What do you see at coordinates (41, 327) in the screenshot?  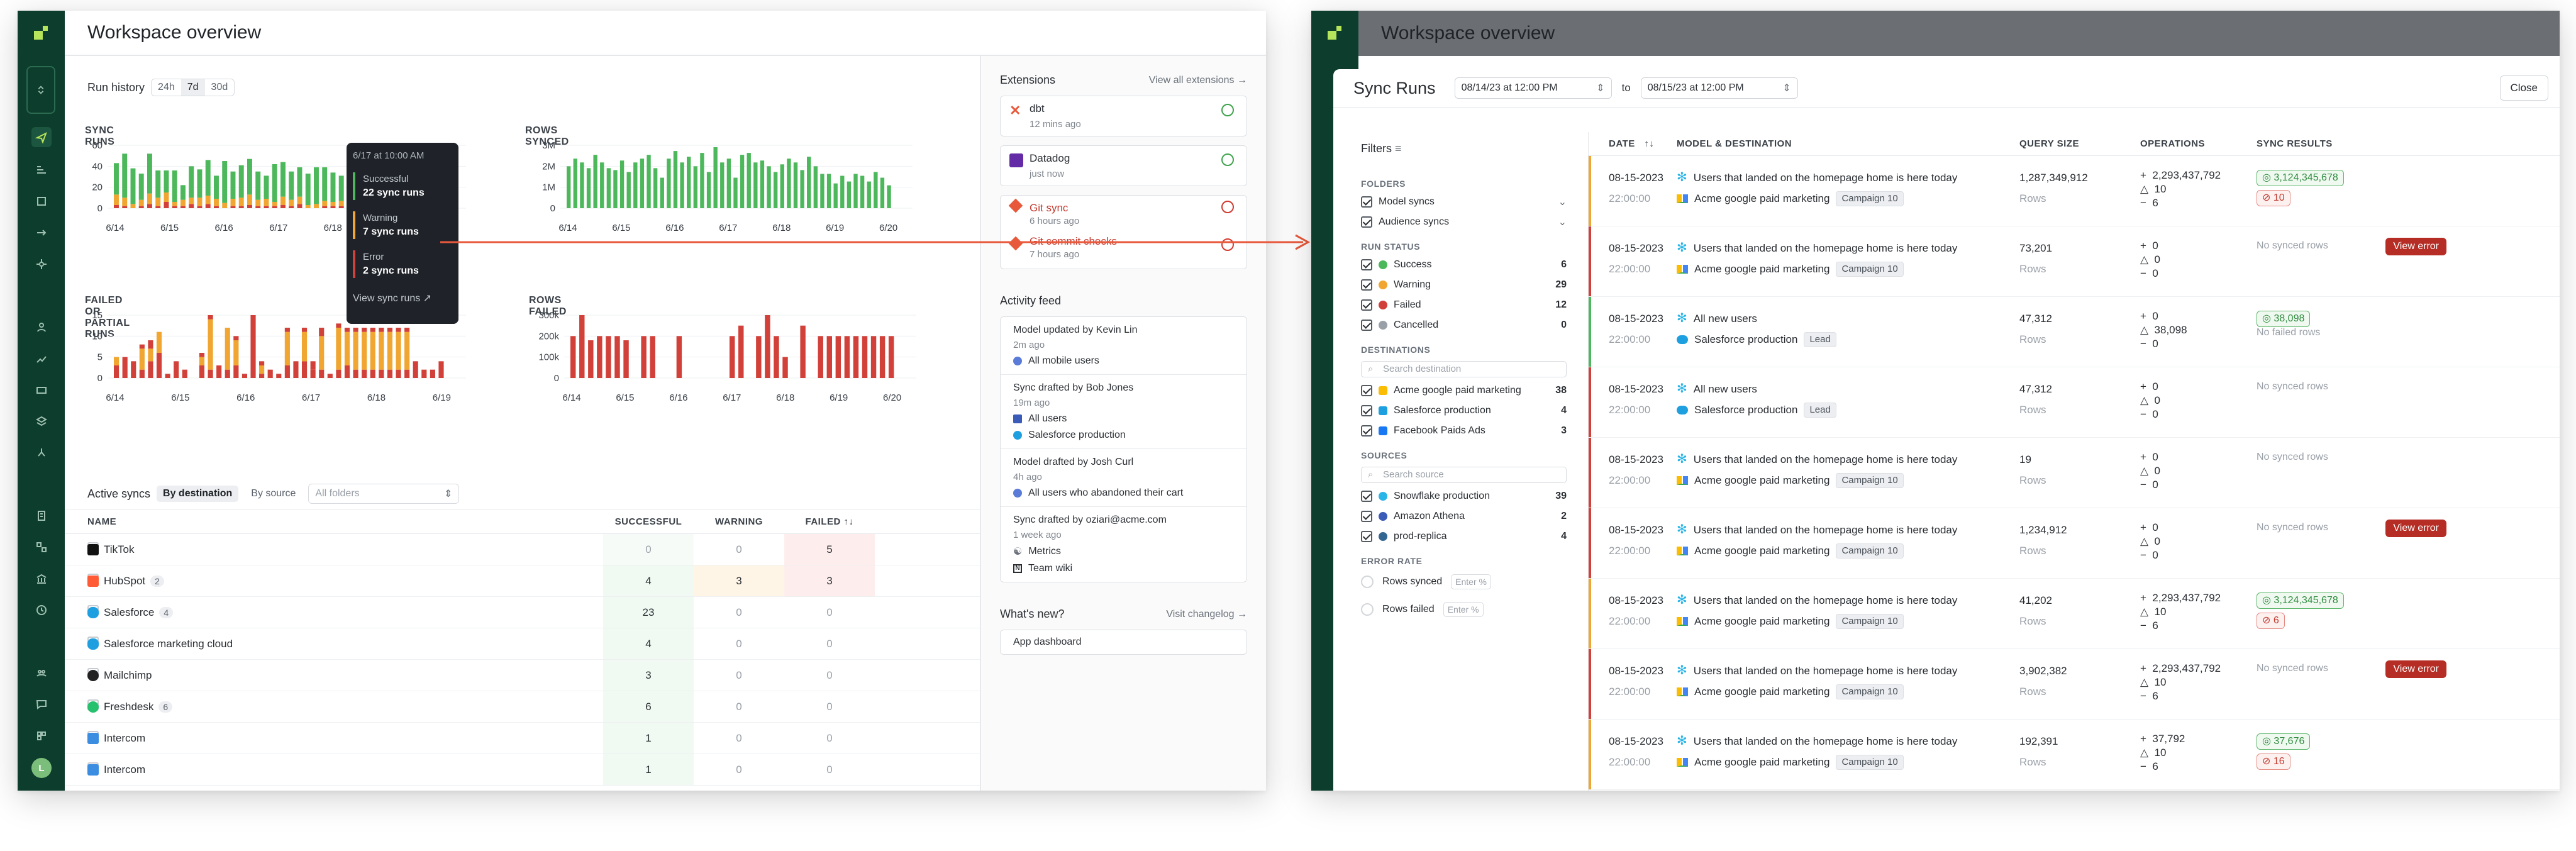 I see `nav-people-icon` at bounding box center [41, 327].